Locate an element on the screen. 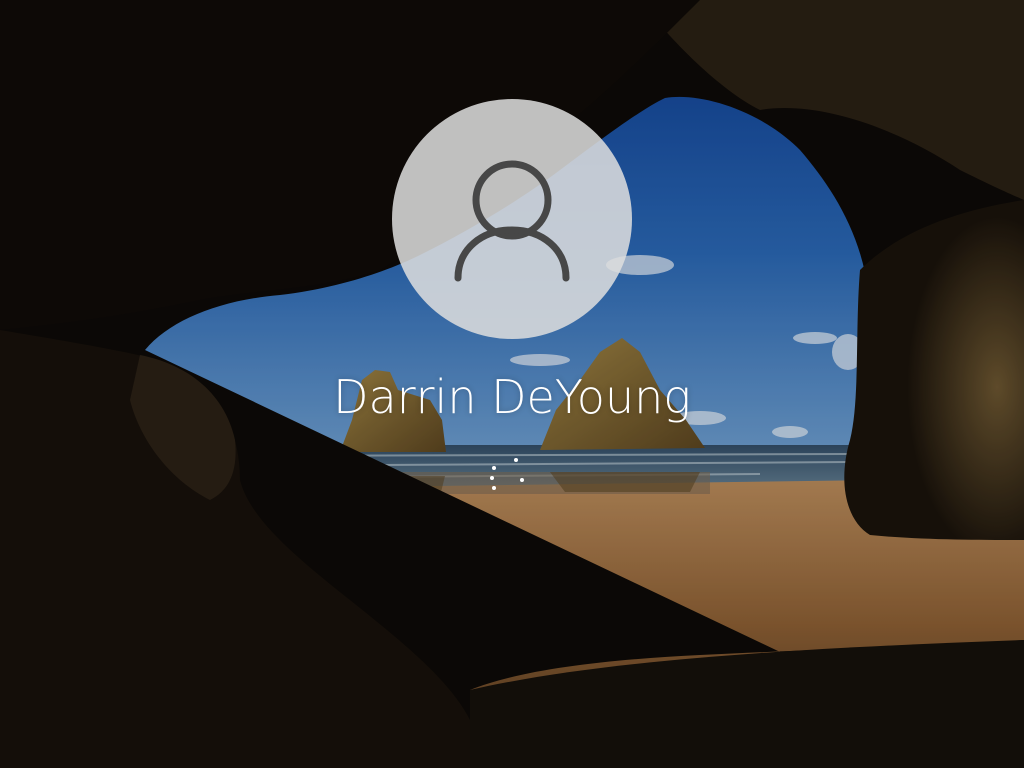 Image resolution: width=1024 pixels, height=768 pixels. user-name-label: Darrin DeYoung is located at coordinates (512, 397).